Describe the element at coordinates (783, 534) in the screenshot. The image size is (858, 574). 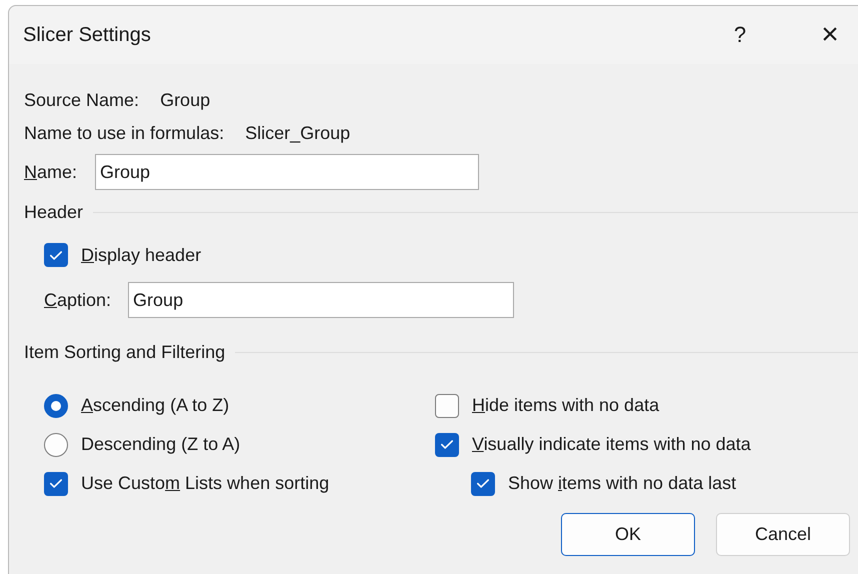
I see `cancel-button: Cancel` at that location.